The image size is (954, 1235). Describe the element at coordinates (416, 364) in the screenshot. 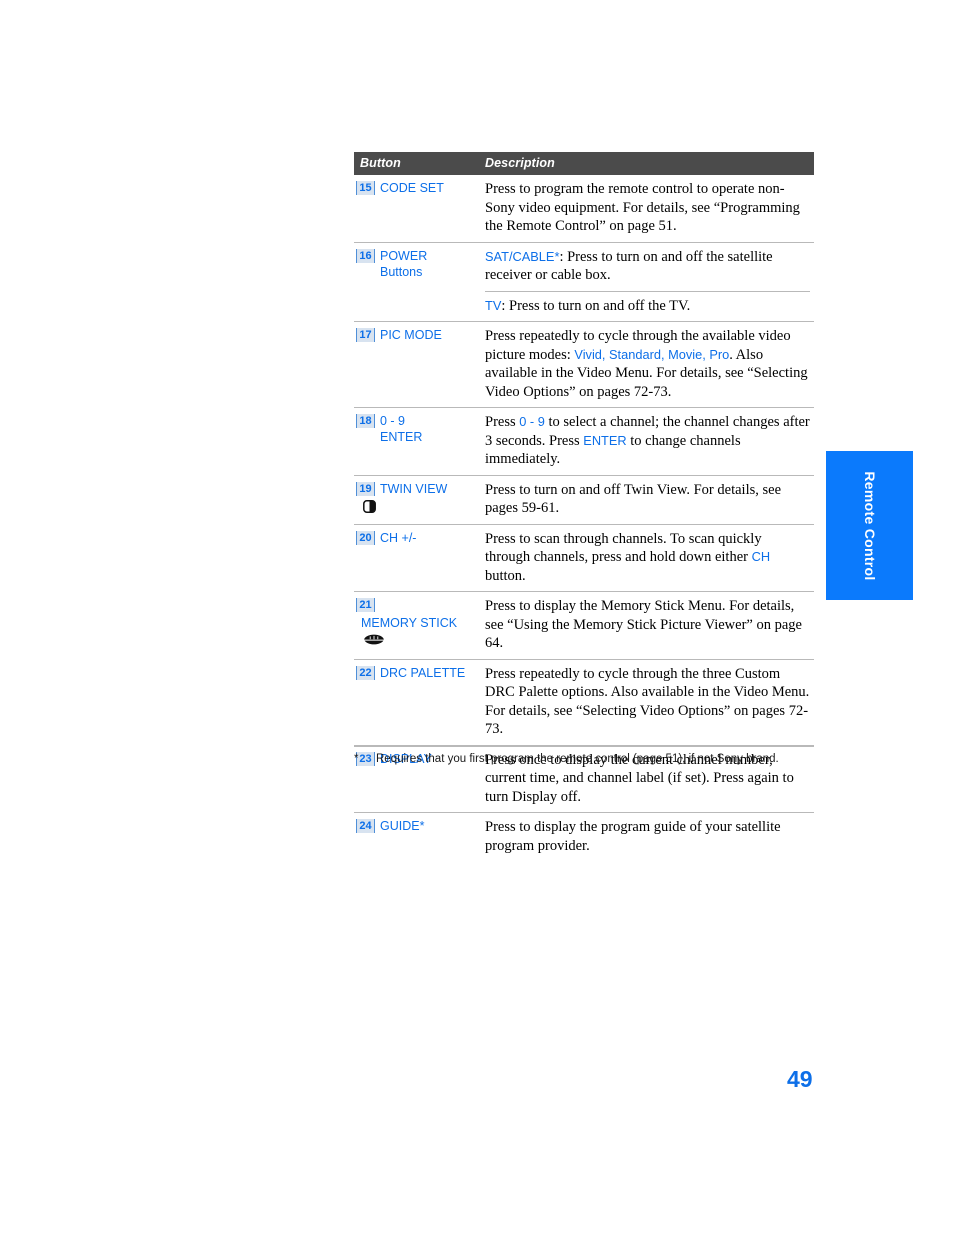

I see `button-cell: 17 PIC MODE` at that location.